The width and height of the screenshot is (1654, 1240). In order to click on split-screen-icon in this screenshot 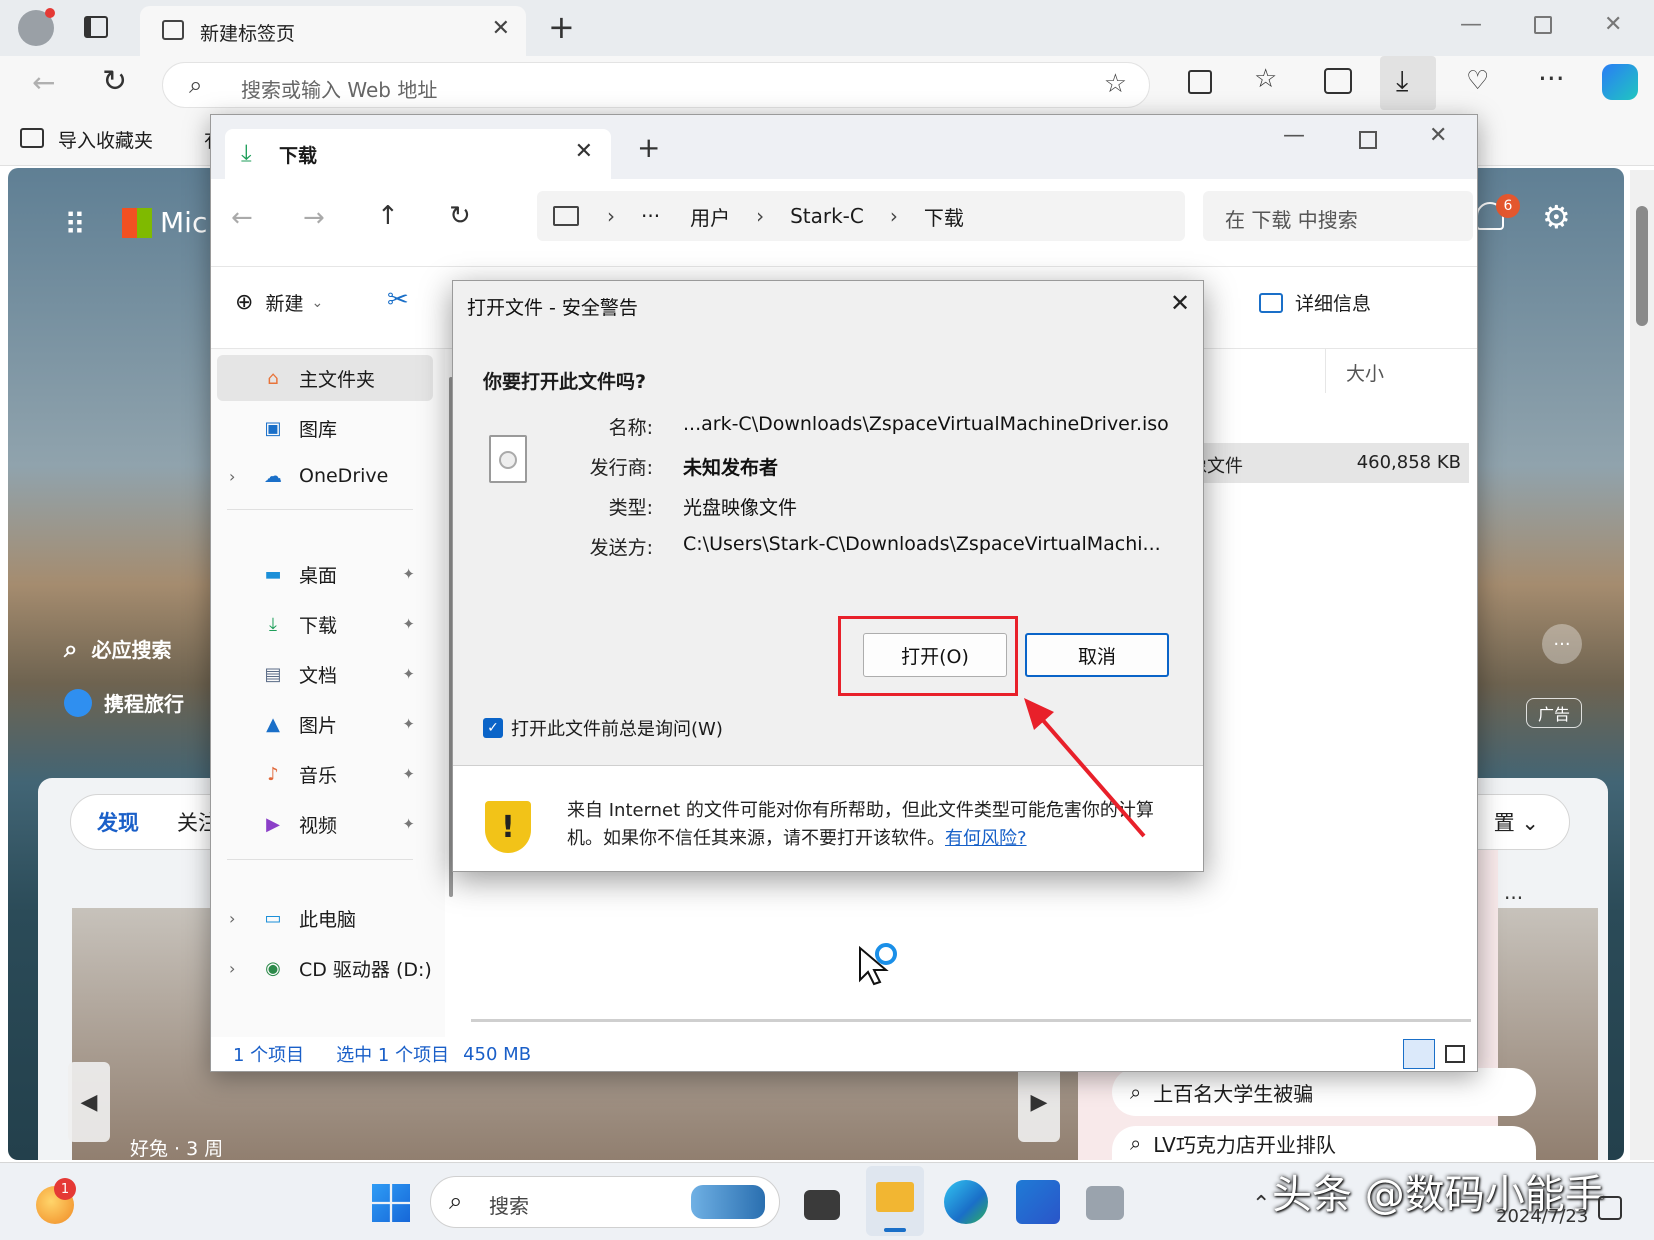, I will do `click(1200, 82)`.